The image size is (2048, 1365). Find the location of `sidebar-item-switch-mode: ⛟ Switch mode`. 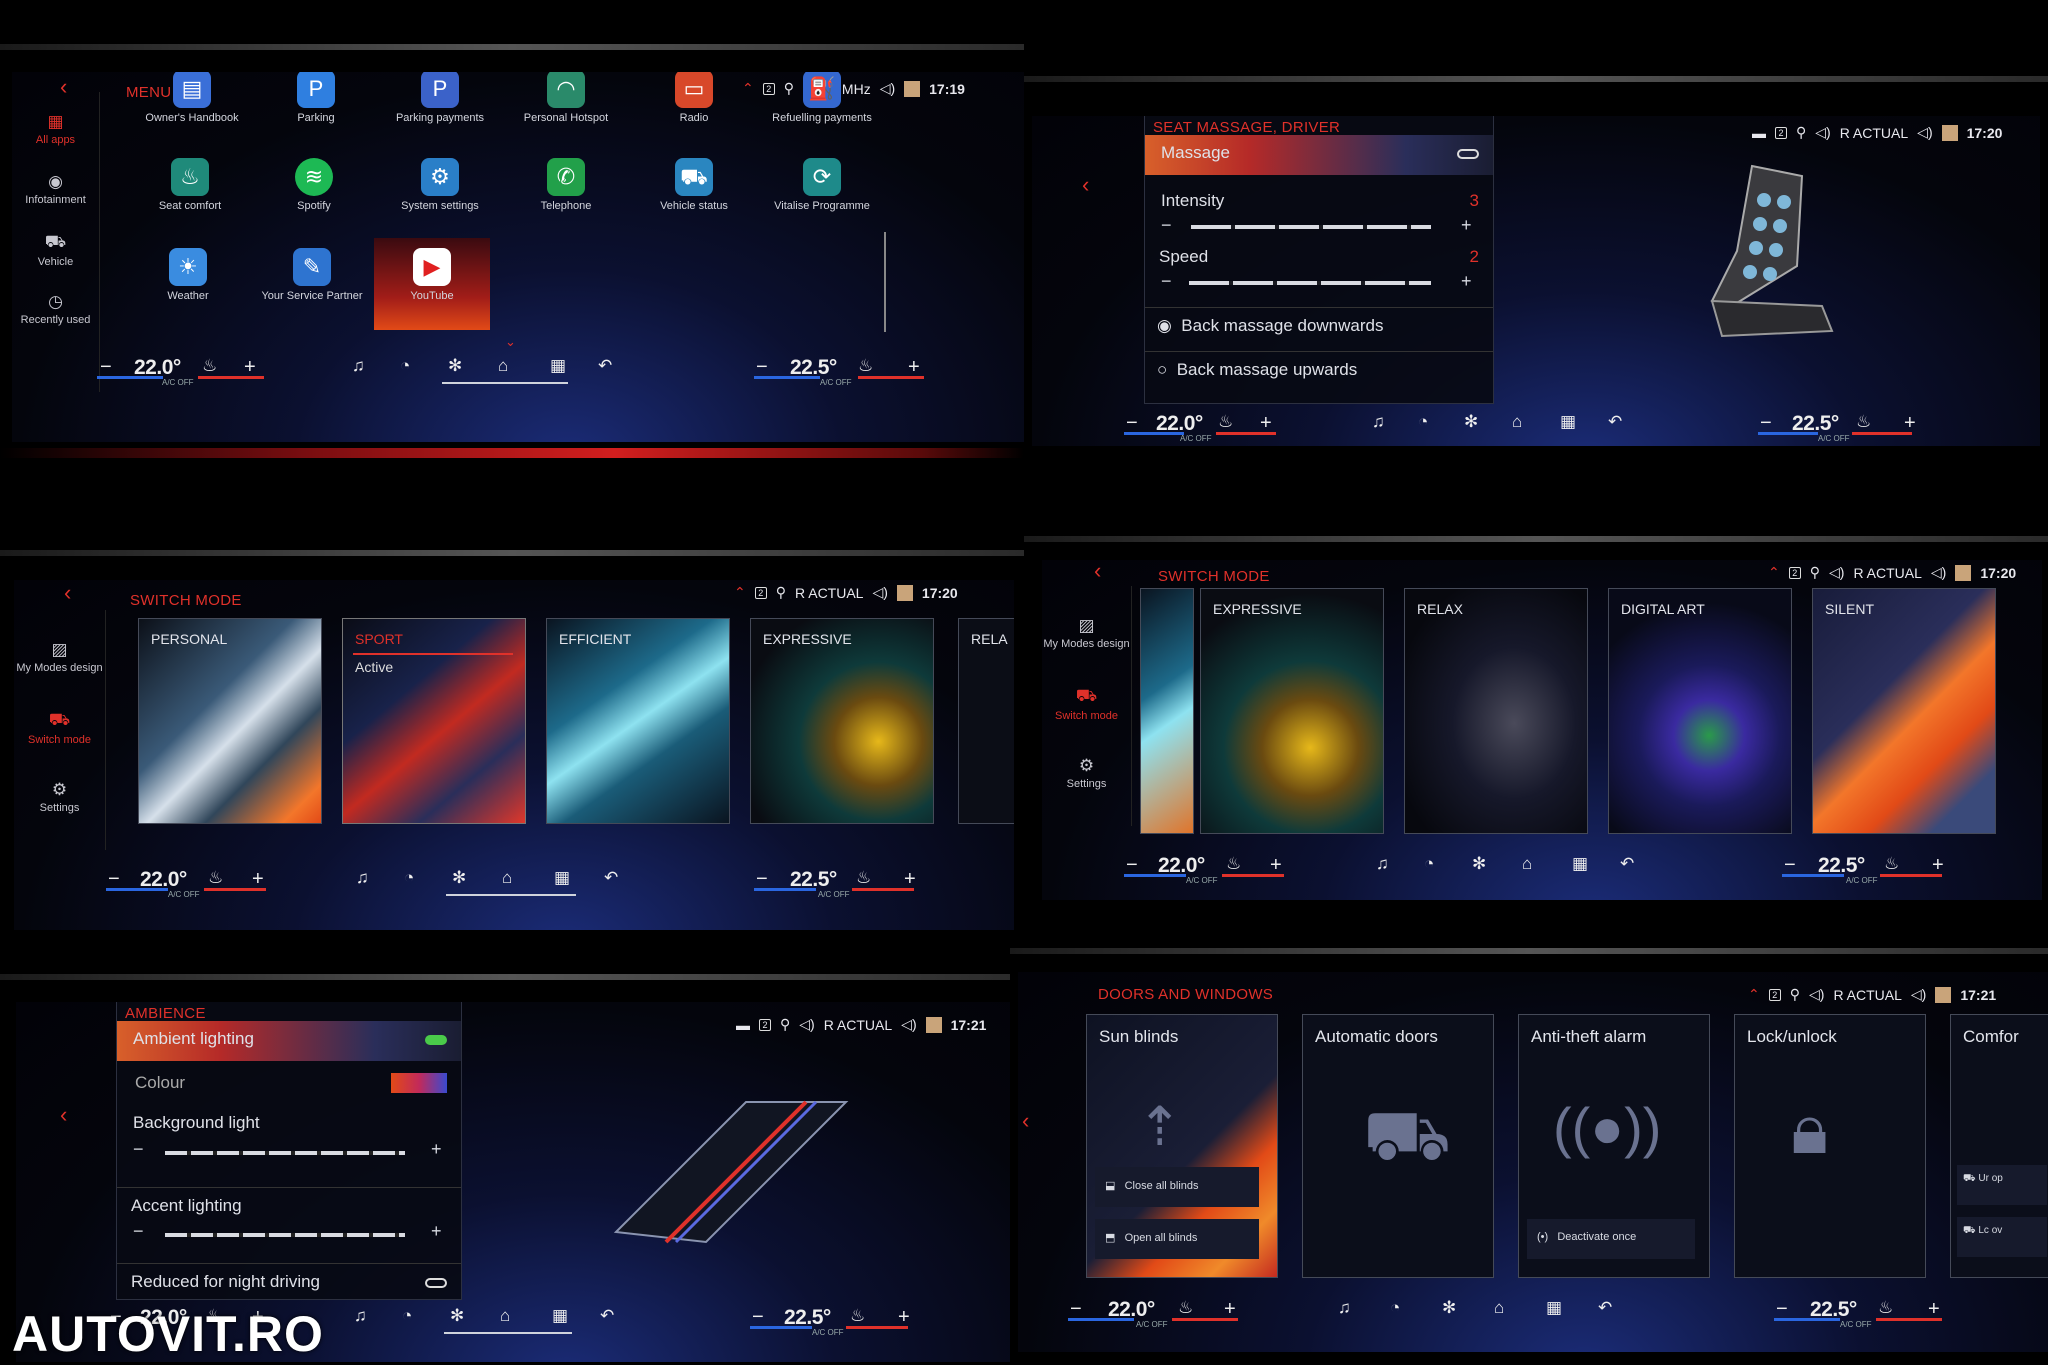

sidebar-item-switch-mode: ⛟ Switch mode is located at coordinates (59, 728).